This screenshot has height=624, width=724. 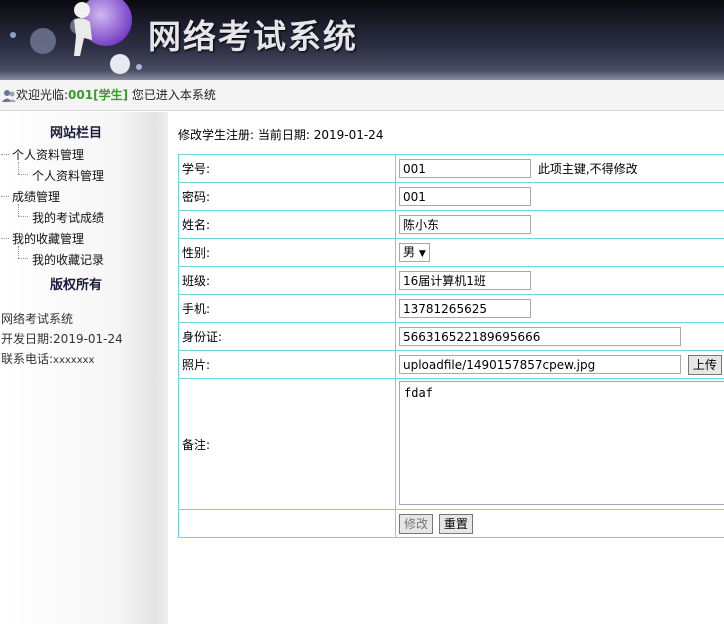 I want to click on reset-button: 重置, so click(x=455, y=523).